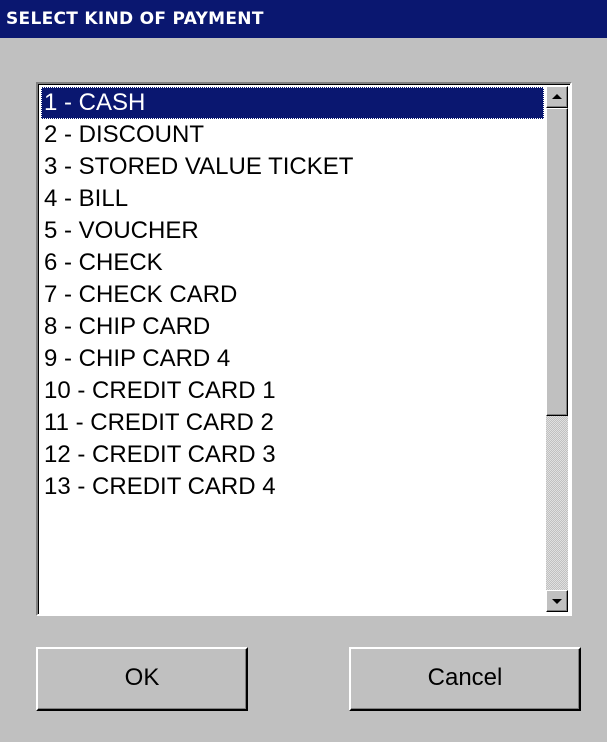 Image resolution: width=607 pixels, height=742 pixels. I want to click on list-item: 9 - CHIP CARD 4, so click(292, 359).